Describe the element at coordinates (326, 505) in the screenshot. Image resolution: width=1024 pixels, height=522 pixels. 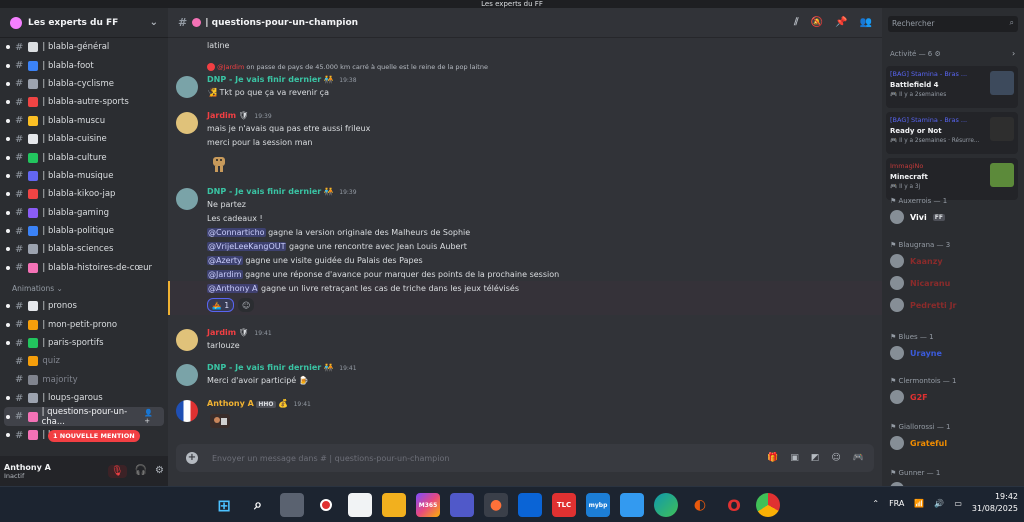
I see `record-icon` at that location.